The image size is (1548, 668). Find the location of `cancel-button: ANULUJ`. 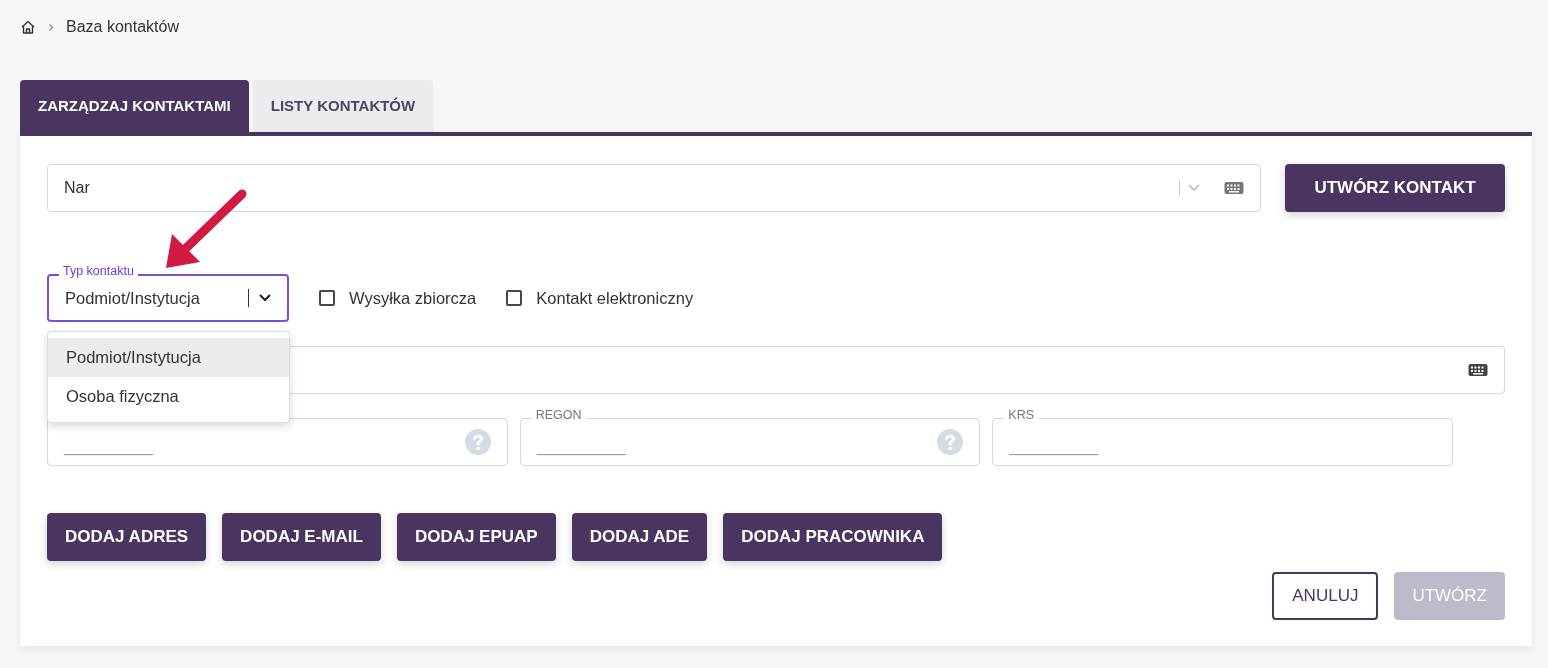

cancel-button: ANULUJ is located at coordinates (1325, 596).